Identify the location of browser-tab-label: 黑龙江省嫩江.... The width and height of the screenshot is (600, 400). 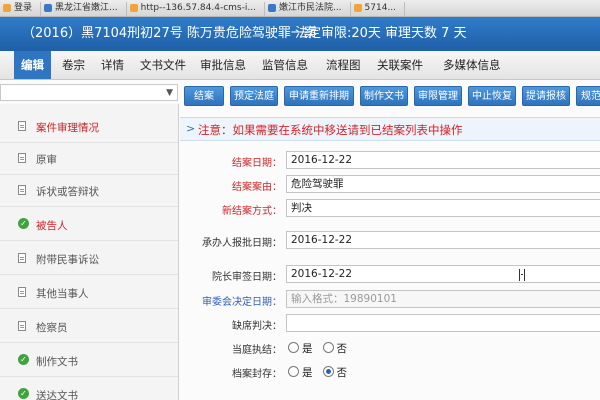
(86, 8).